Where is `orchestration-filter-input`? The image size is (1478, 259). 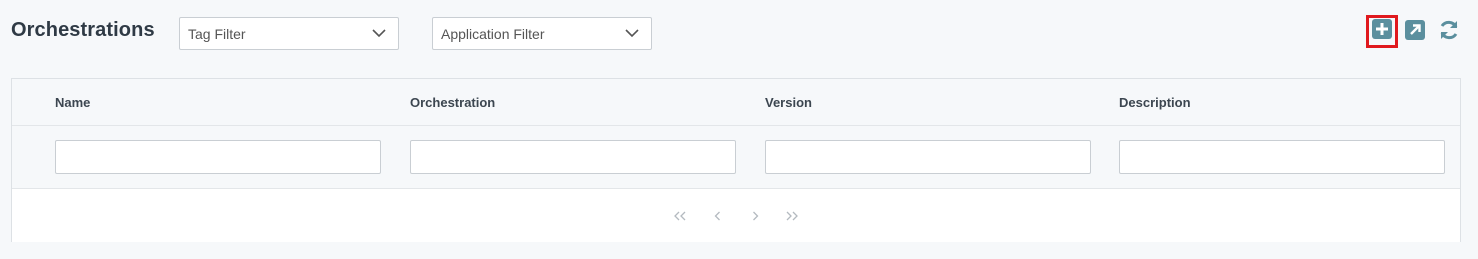 orchestration-filter-input is located at coordinates (573, 157).